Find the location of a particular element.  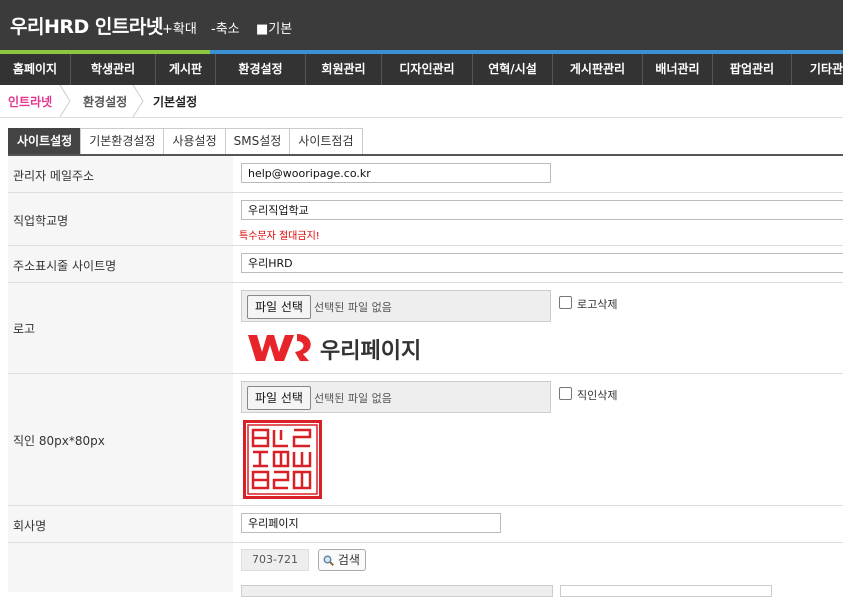

site-name-label: 주소표시줄 사이트명 is located at coordinates (65, 266).